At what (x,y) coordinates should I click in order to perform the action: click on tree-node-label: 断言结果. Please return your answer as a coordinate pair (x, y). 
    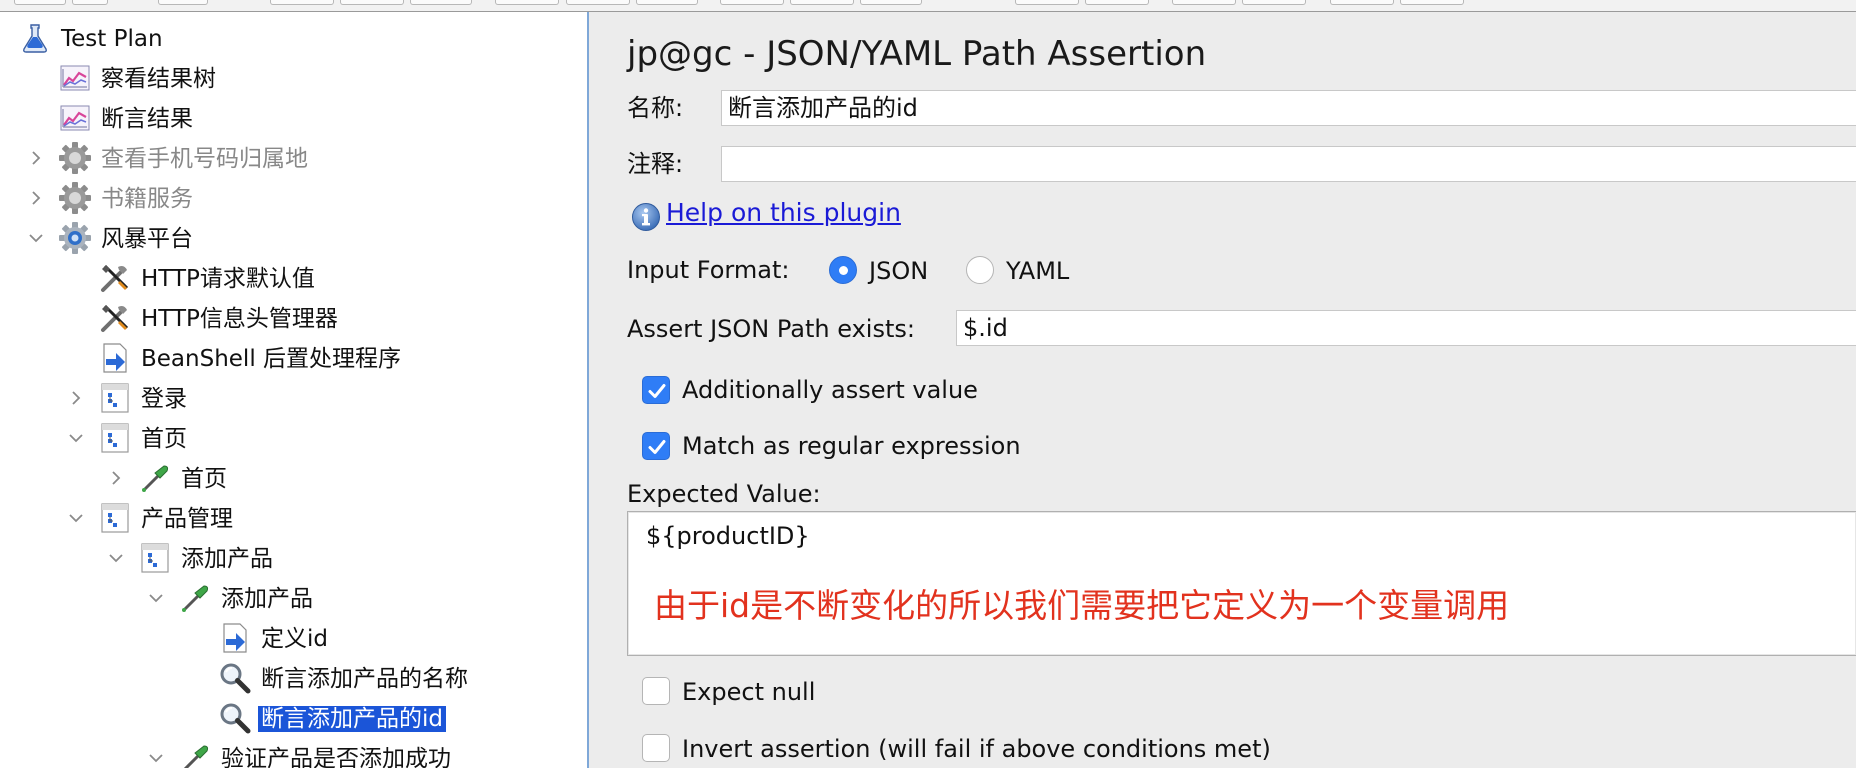
    Looking at the image, I should click on (147, 119).